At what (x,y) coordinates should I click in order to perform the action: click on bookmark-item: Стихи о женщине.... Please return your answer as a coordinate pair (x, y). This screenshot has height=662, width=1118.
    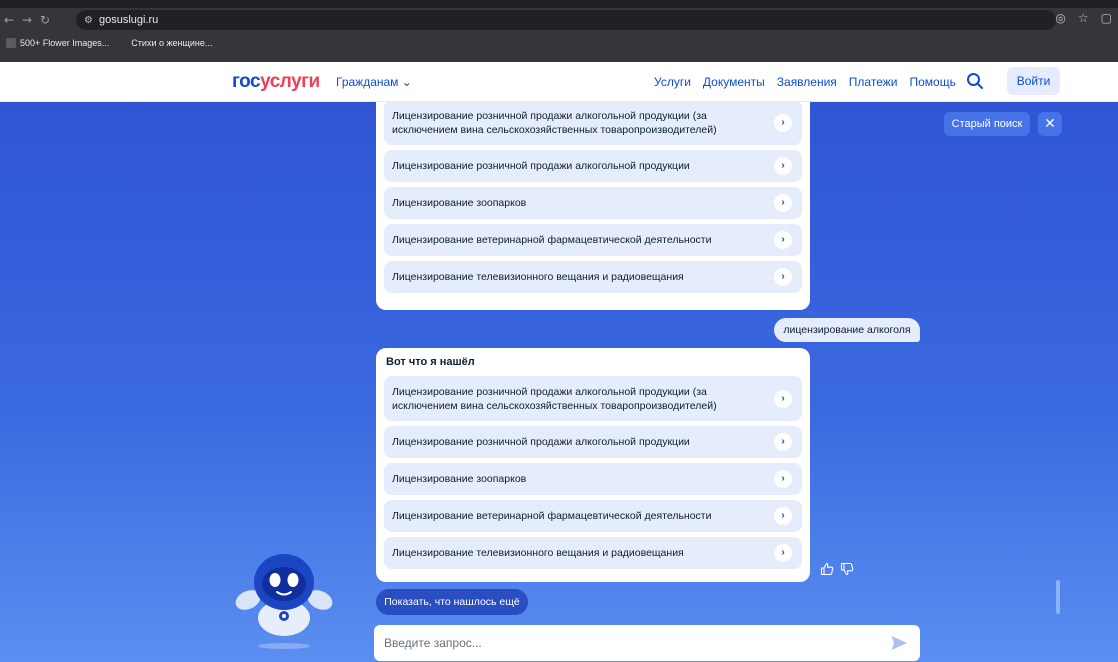
    Looking at the image, I should click on (171, 43).